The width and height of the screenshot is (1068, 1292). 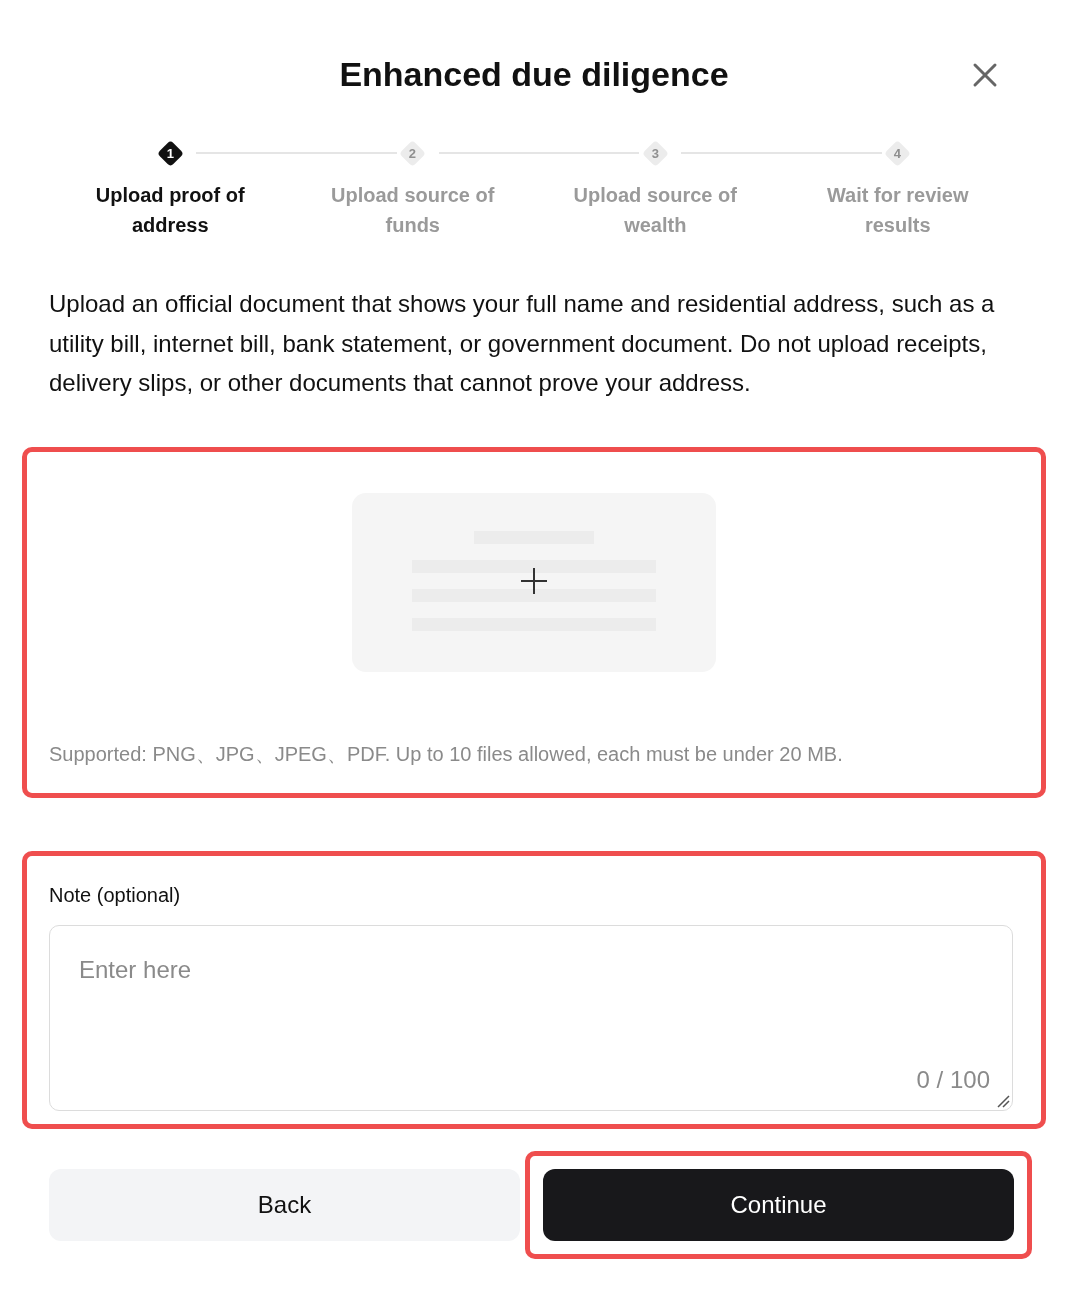 What do you see at coordinates (655, 210) in the screenshot?
I see `step-label: Upload source of wealth` at bounding box center [655, 210].